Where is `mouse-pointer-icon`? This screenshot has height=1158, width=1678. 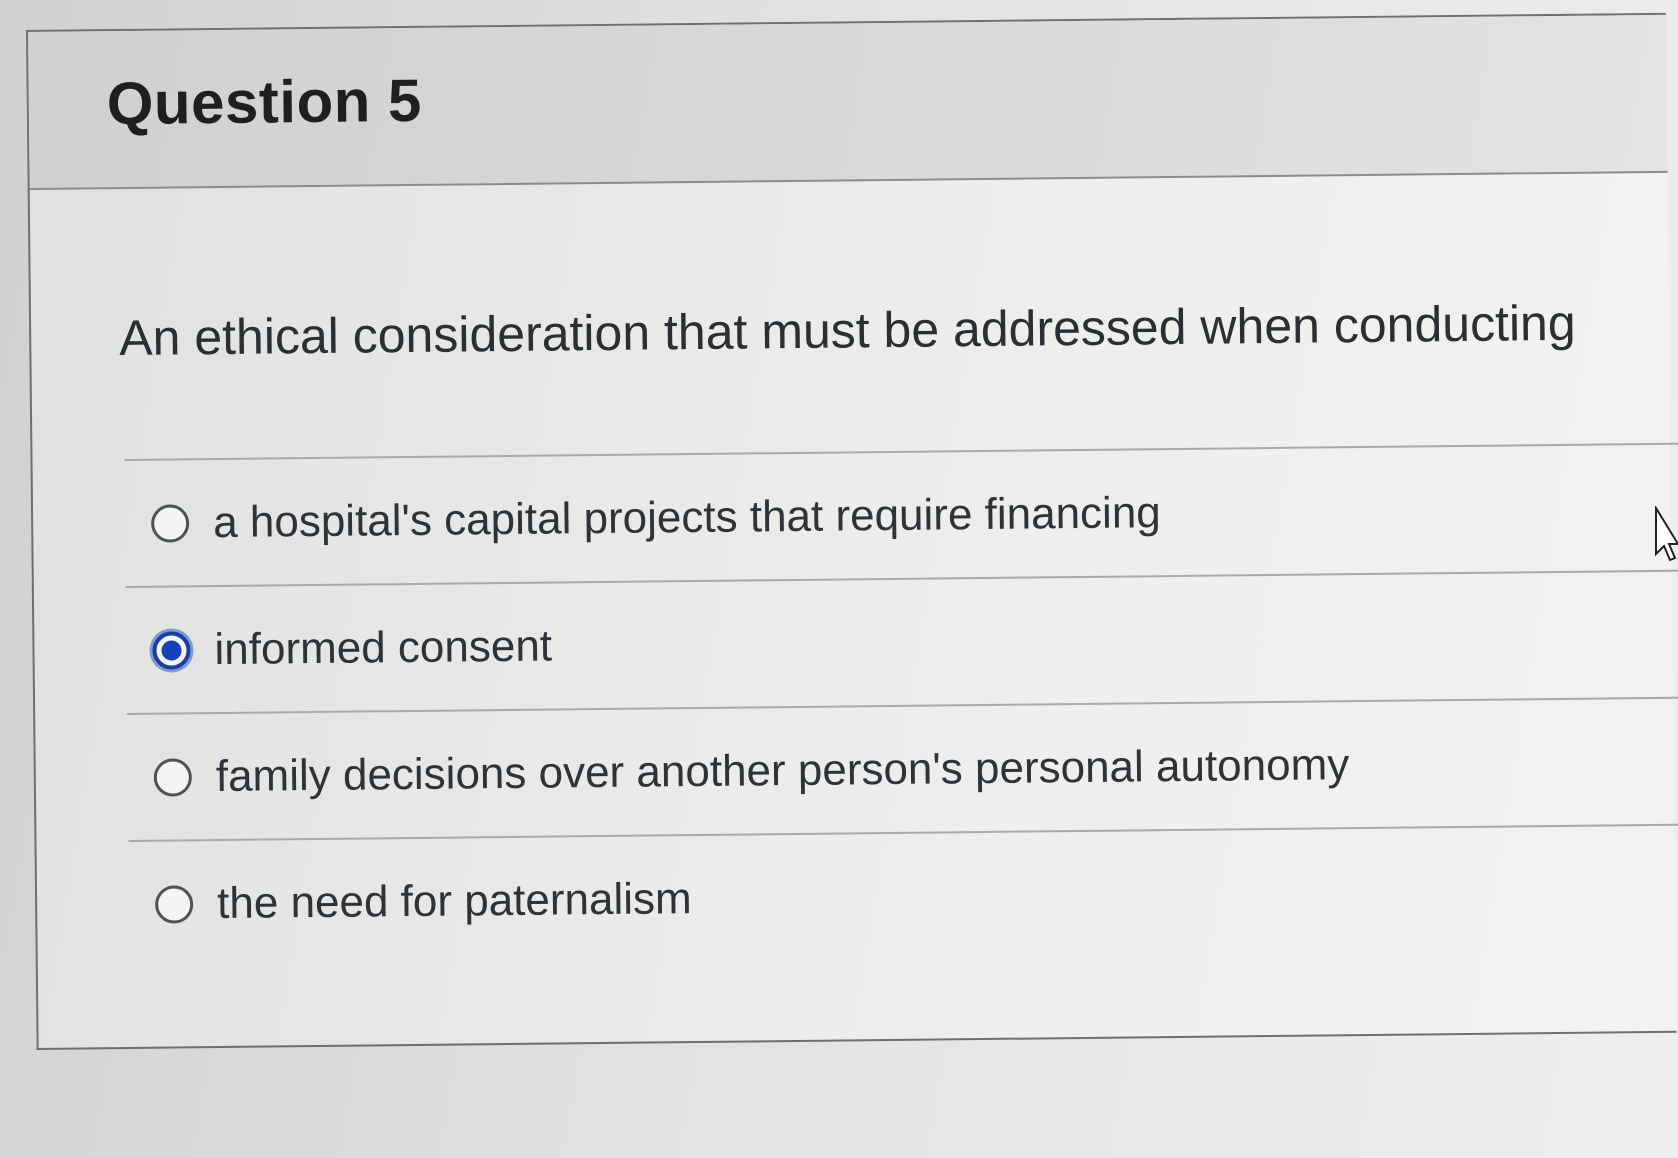 mouse-pointer-icon is located at coordinates (1666, 534).